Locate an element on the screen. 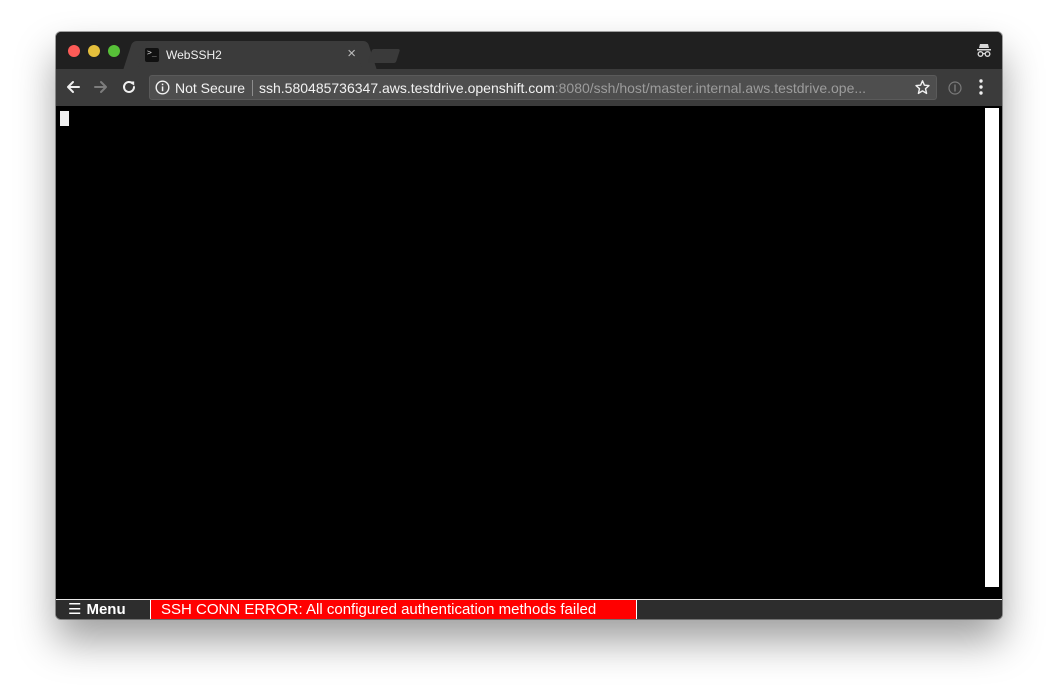 The width and height of the screenshot is (1058, 699). security-label: Not Secure is located at coordinates (210, 88).